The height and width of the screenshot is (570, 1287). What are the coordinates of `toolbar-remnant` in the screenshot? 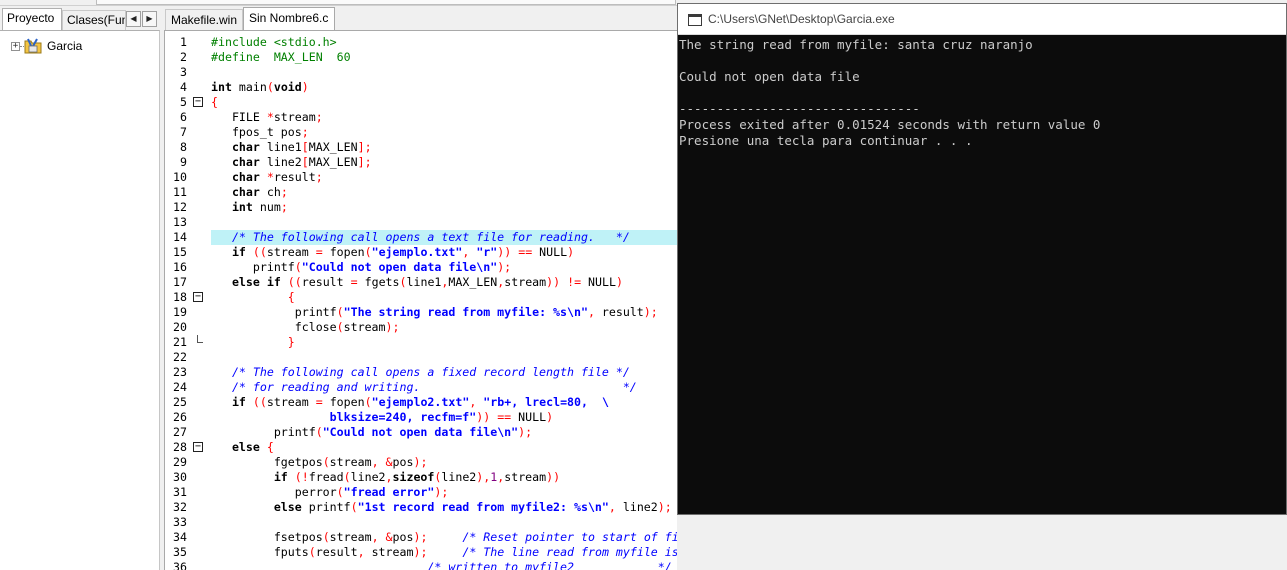 It's located at (386, 2).